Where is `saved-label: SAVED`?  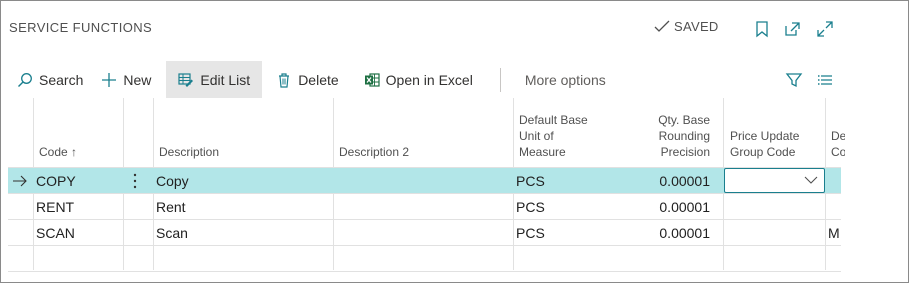 saved-label: SAVED is located at coordinates (696, 26).